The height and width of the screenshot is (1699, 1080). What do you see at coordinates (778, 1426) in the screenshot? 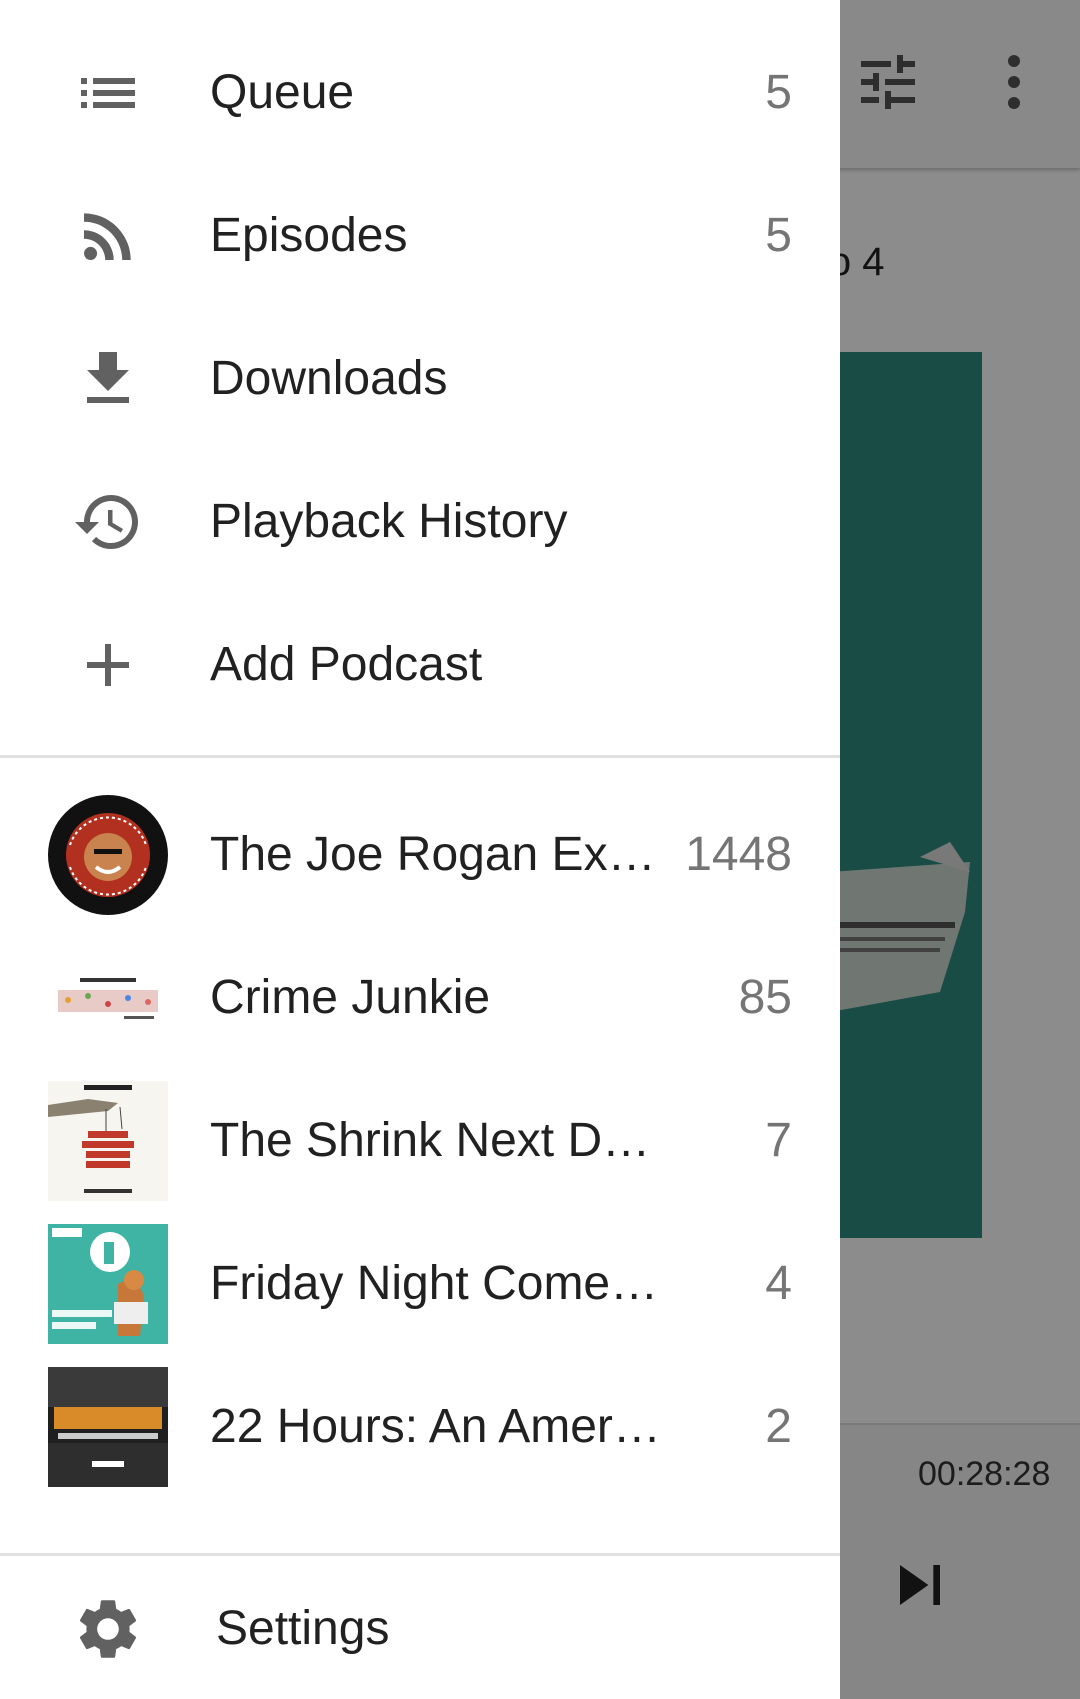
I see `podcast-count: 2` at bounding box center [778, 1426].